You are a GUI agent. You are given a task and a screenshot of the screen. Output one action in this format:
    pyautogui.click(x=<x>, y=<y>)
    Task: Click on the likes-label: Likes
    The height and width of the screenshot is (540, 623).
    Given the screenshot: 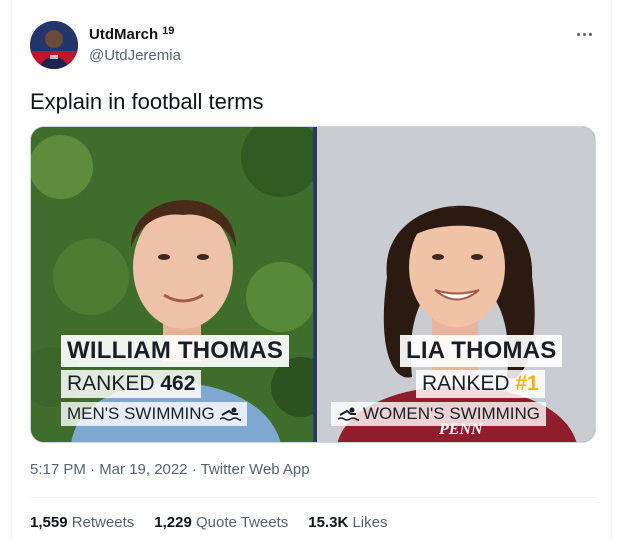 What is the action you would take?
    pyautogui.click(x=370, y=522)
    